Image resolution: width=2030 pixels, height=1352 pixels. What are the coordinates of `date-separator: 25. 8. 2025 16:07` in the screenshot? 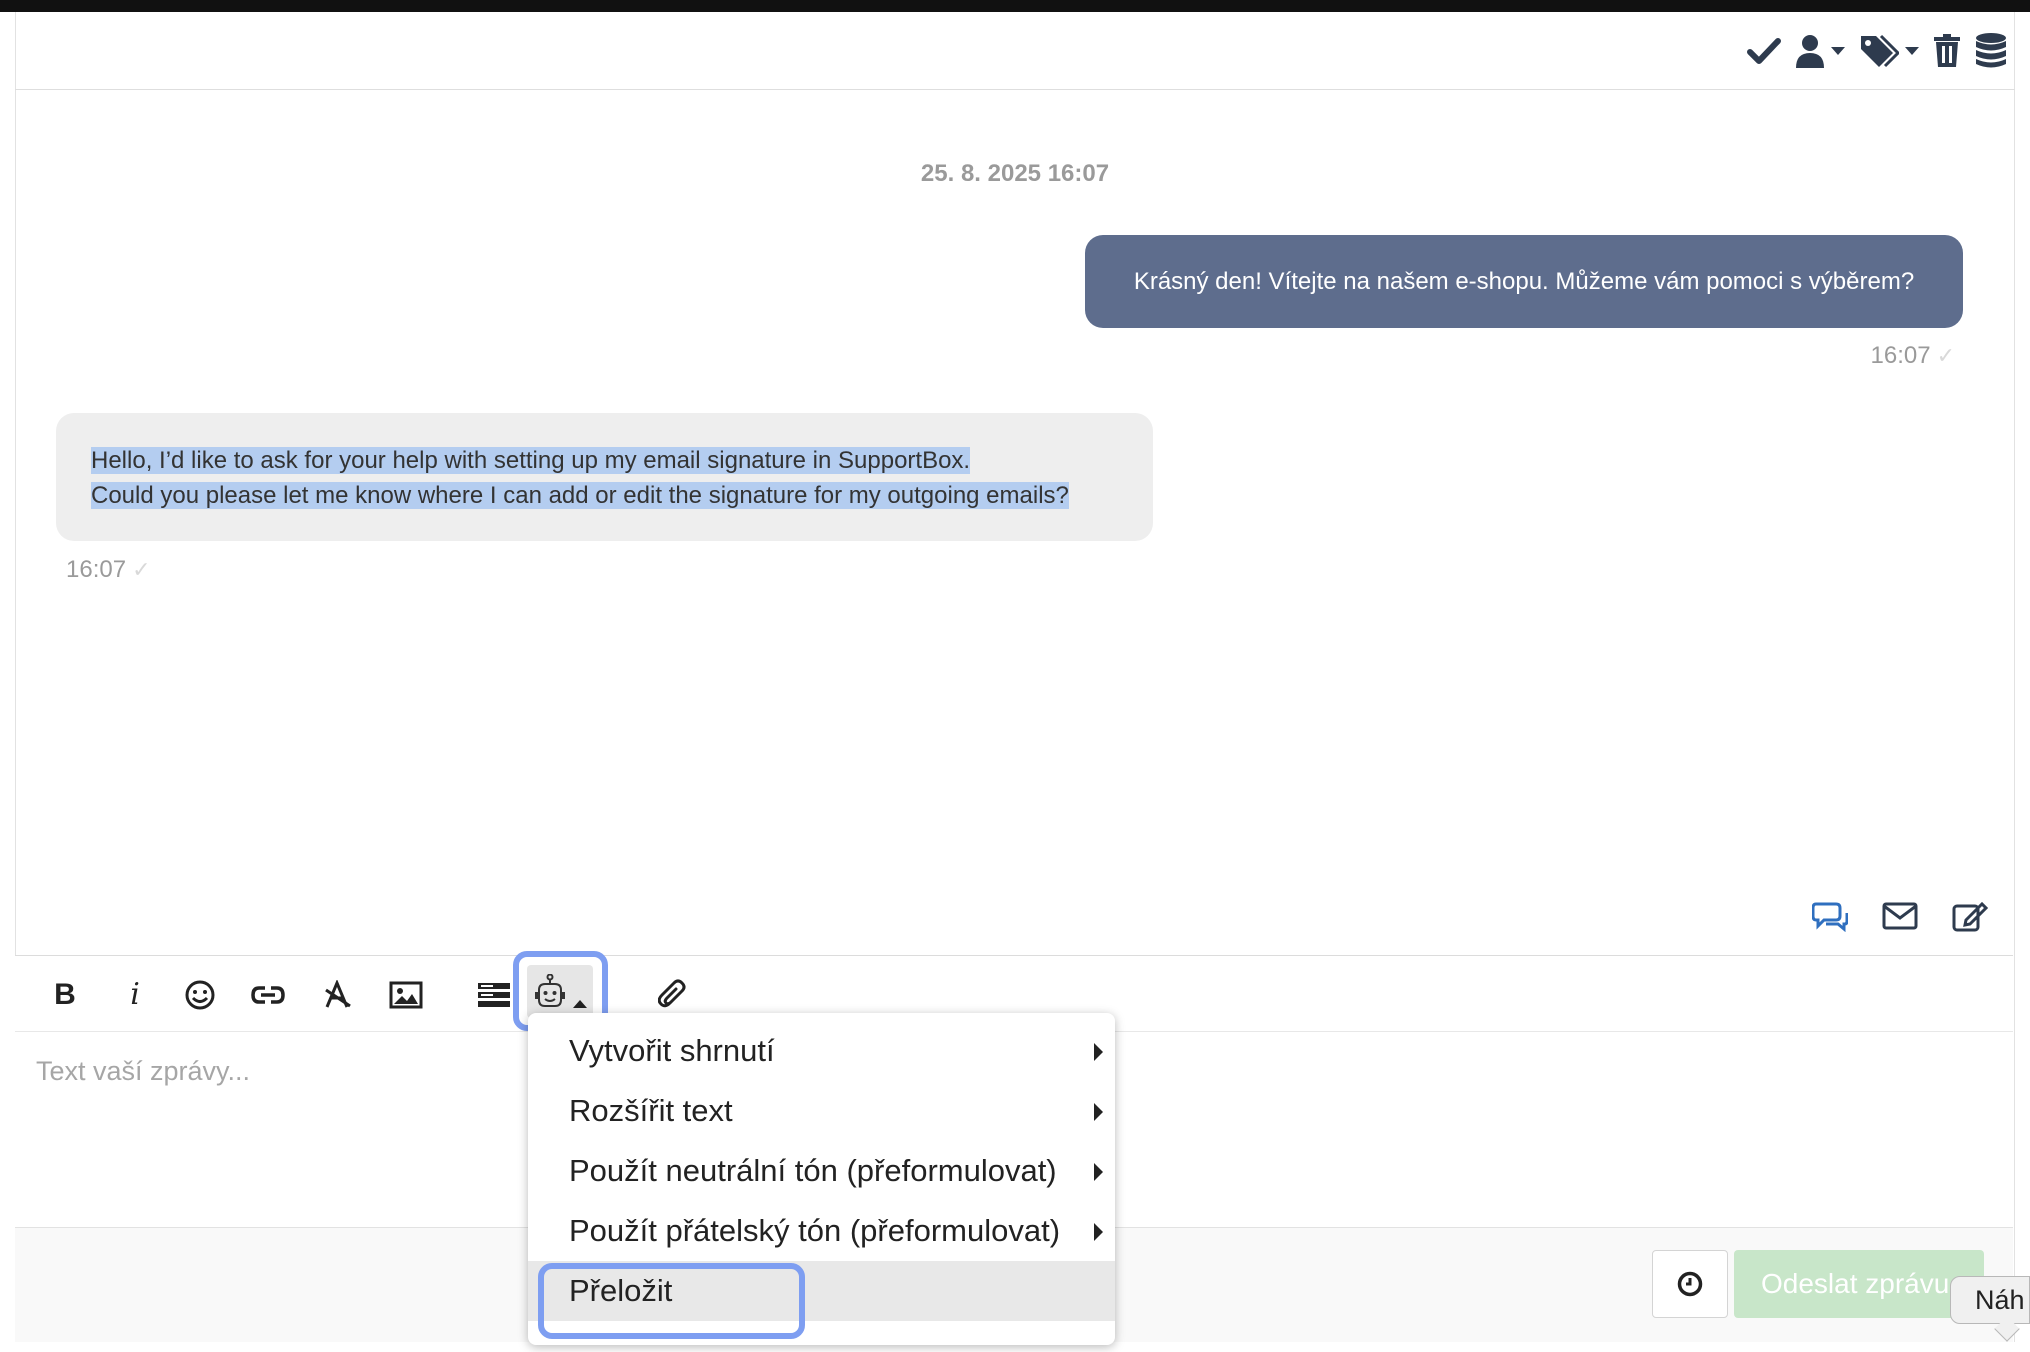 It's located at (1015, 173).